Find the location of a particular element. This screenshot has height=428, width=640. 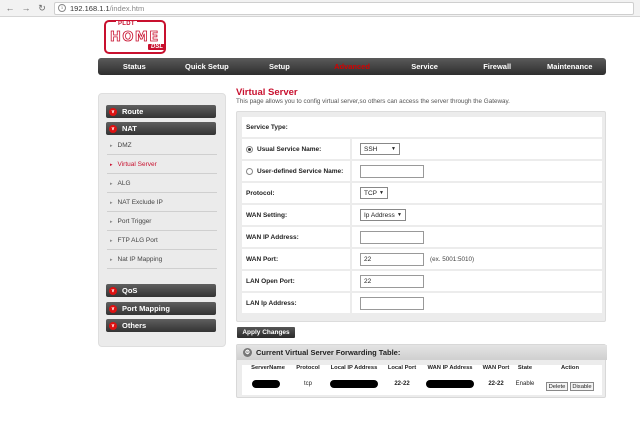

sidebar-item-label: ALG is located at coordinates (124, 183).